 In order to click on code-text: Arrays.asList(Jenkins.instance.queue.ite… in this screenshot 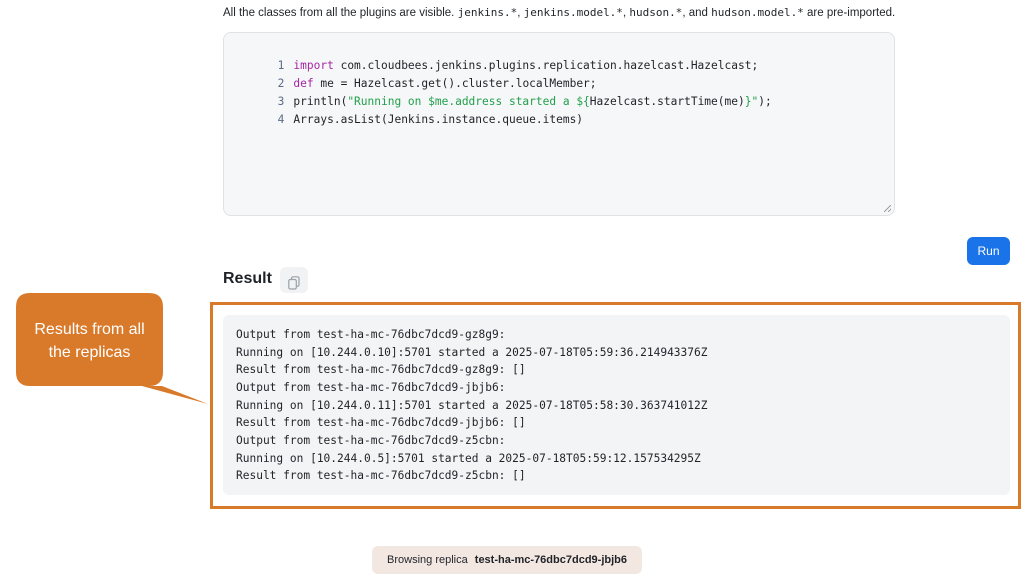, I will do `click(438, 119)`.